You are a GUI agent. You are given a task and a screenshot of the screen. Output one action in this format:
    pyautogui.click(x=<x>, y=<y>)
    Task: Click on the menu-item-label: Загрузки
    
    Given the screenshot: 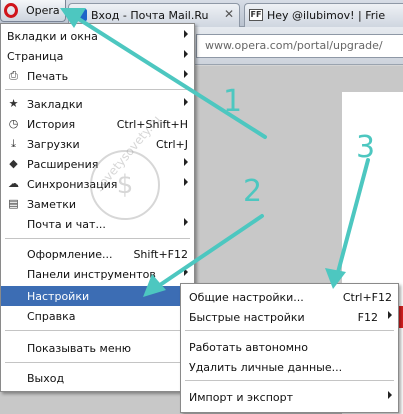 What is the action you would take?
    pyautogui.click(x=53, y=144)
    